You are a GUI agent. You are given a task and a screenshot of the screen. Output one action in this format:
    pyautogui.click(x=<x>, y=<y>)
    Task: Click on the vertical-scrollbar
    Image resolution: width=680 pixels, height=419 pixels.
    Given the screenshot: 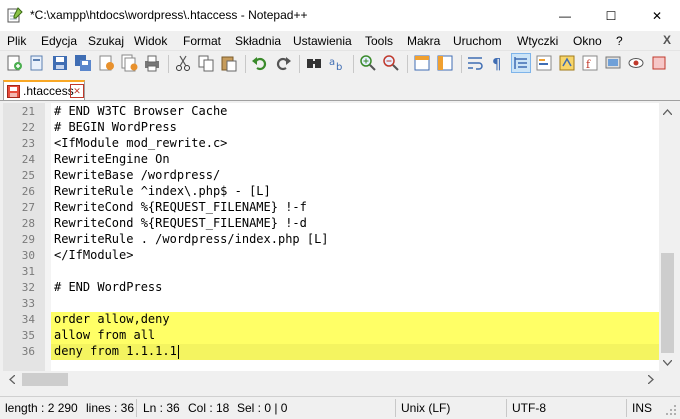 What is the action you would take?
    pyautogui.click(x=667, y=237)
    